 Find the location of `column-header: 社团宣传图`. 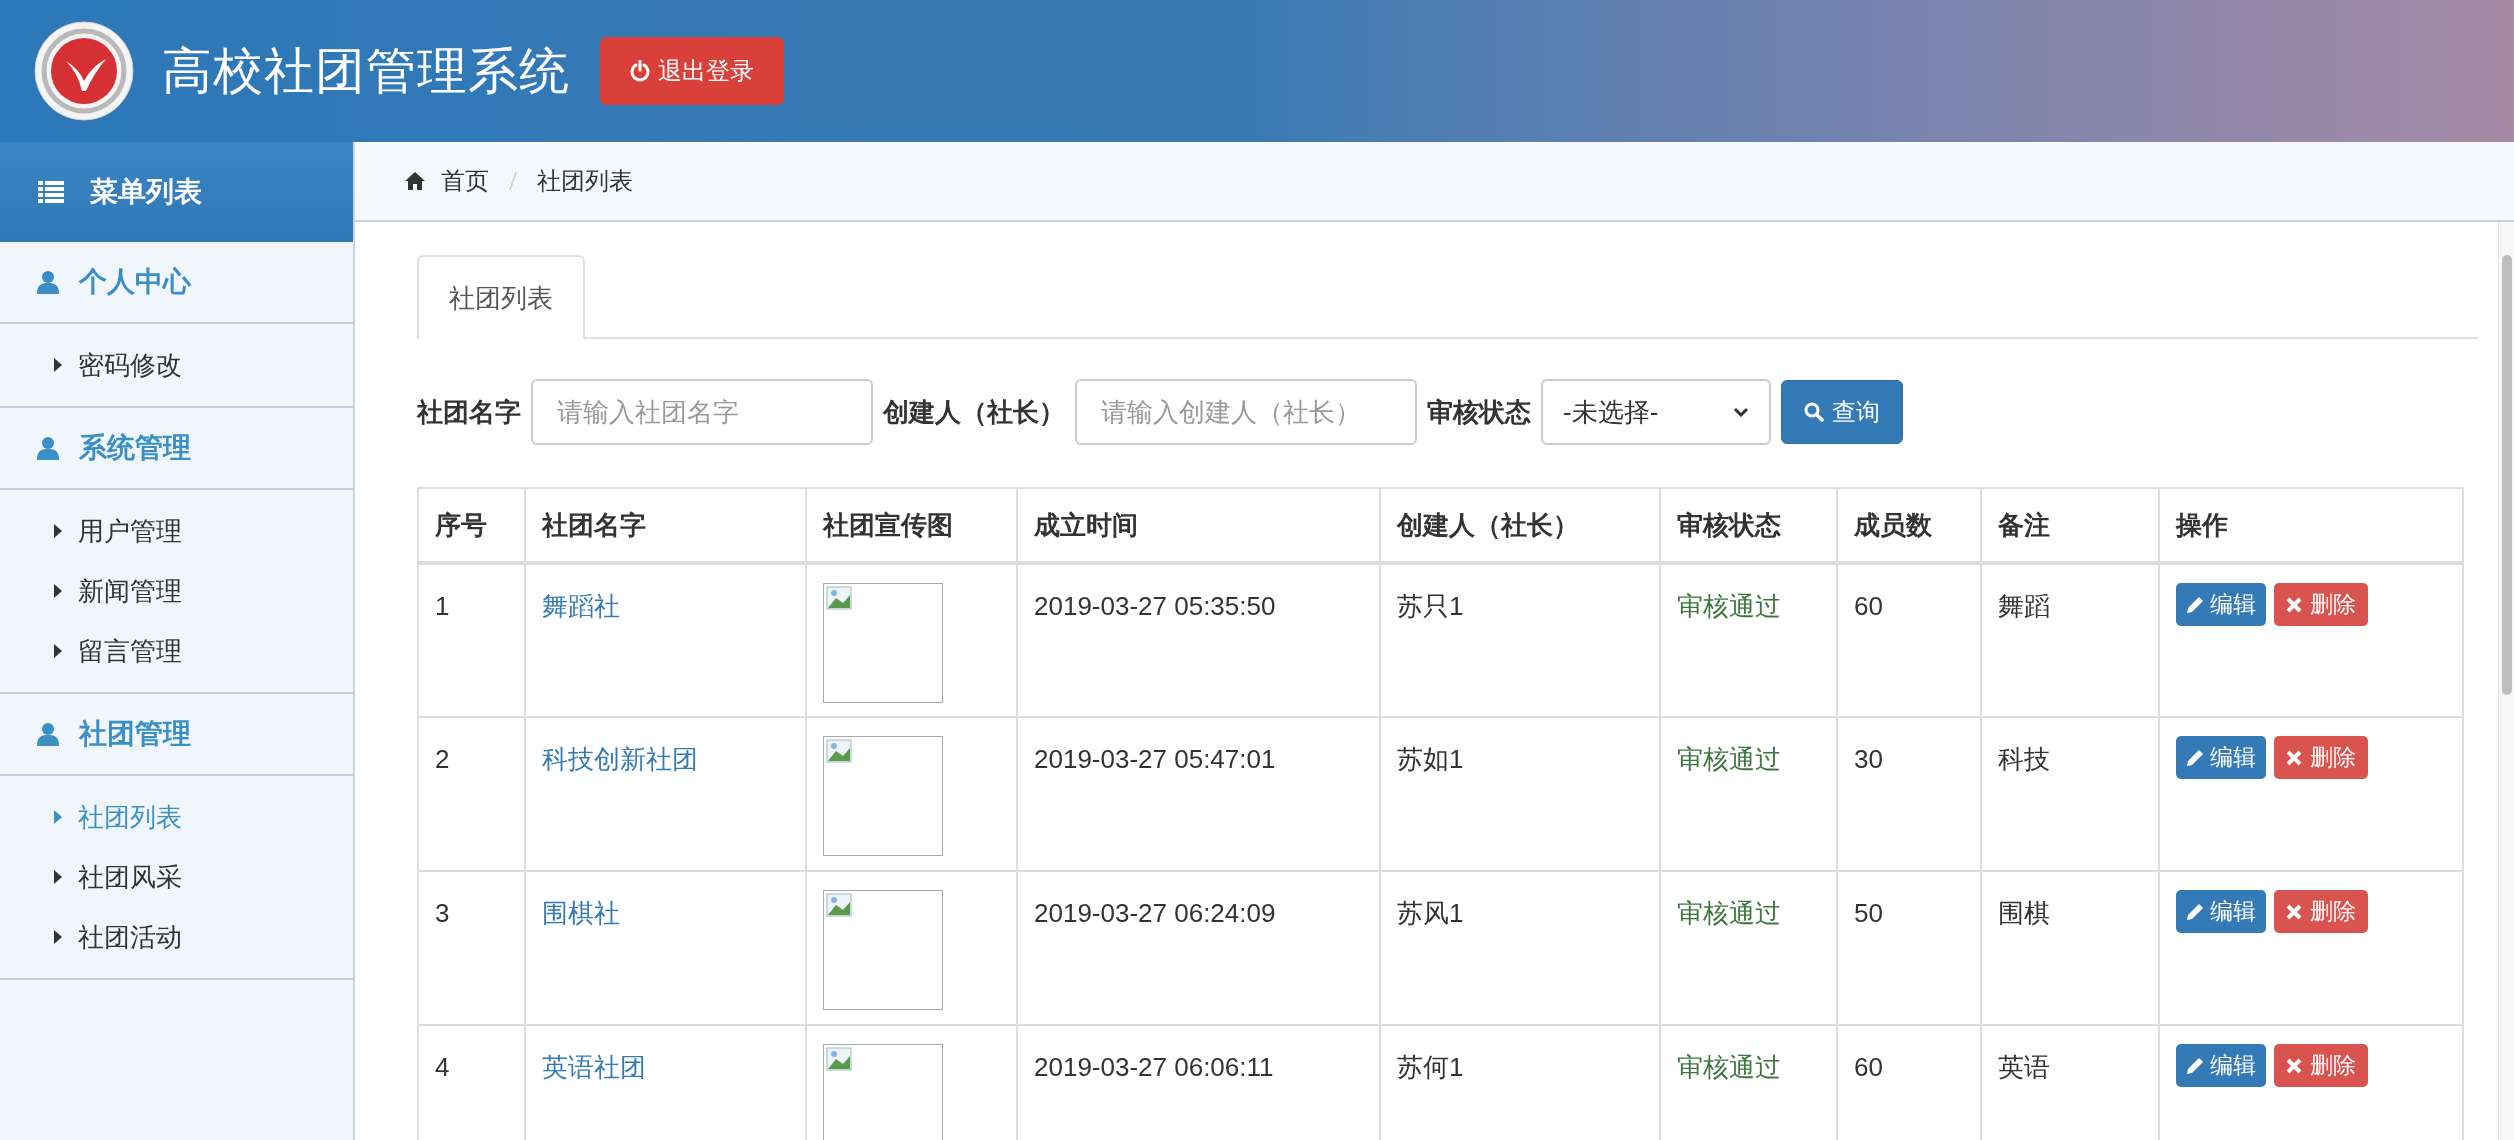

column-header: 社团宣传图 is located at coordinates (911, 525).